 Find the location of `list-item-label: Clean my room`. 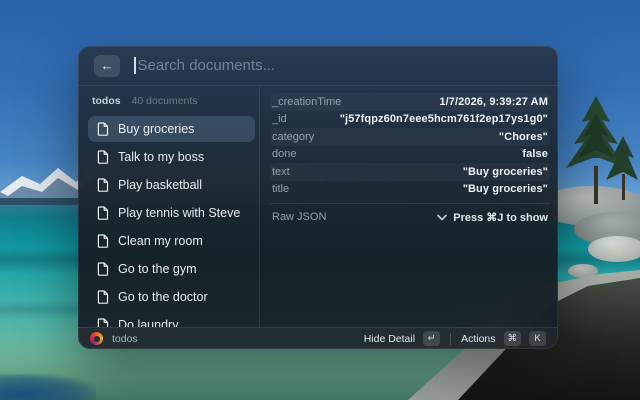

list-item-label: Clean my room is located at coordinates (160, 241).